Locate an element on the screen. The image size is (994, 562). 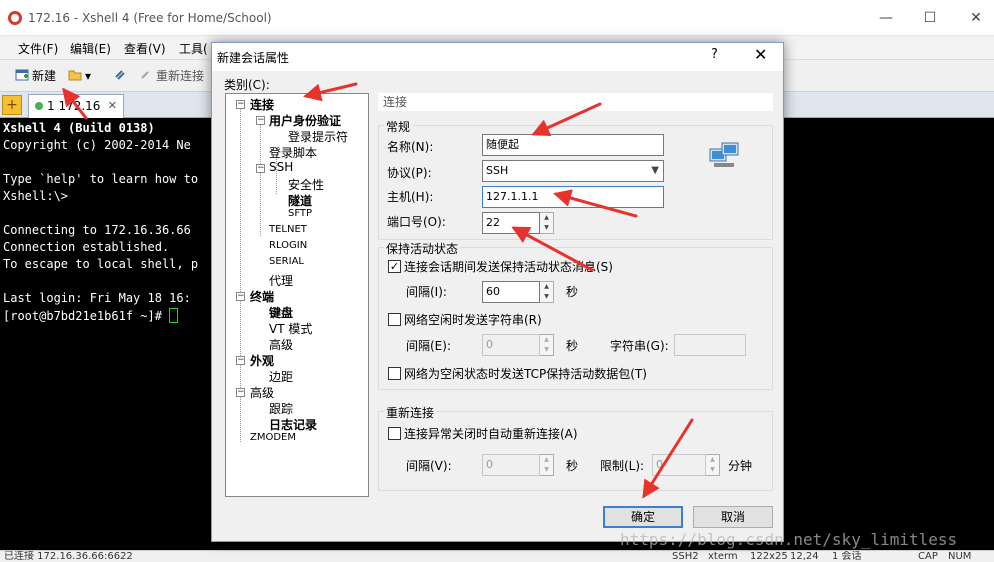
reconnect-label: 重新连接 is located at coordinates (180, 76).